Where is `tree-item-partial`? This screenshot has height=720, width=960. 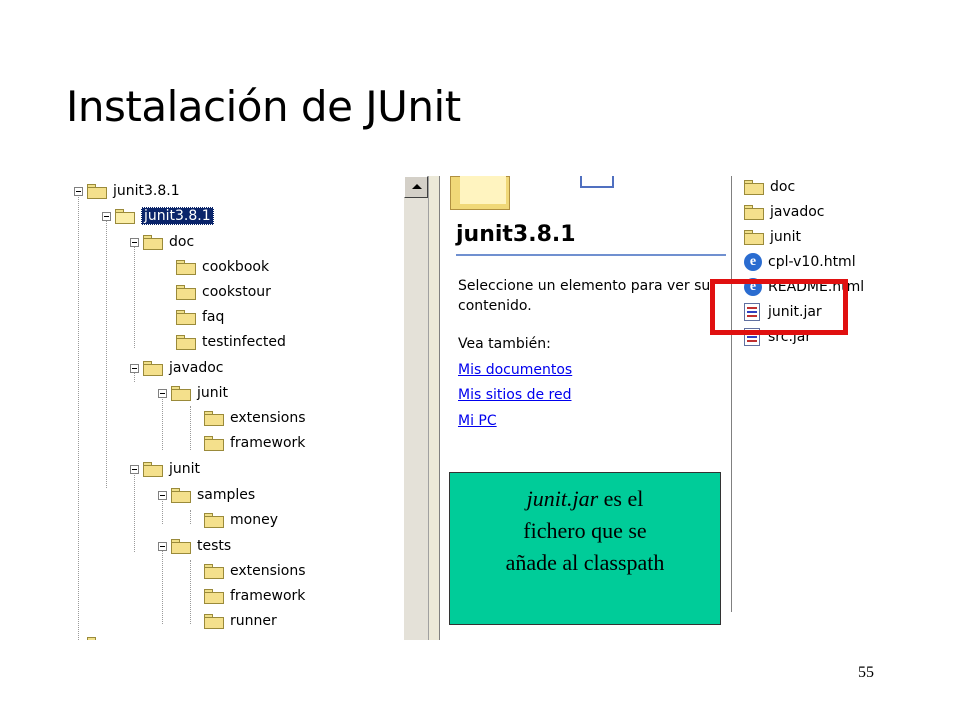 tree-item-partial is located at coordinates (93, 636).